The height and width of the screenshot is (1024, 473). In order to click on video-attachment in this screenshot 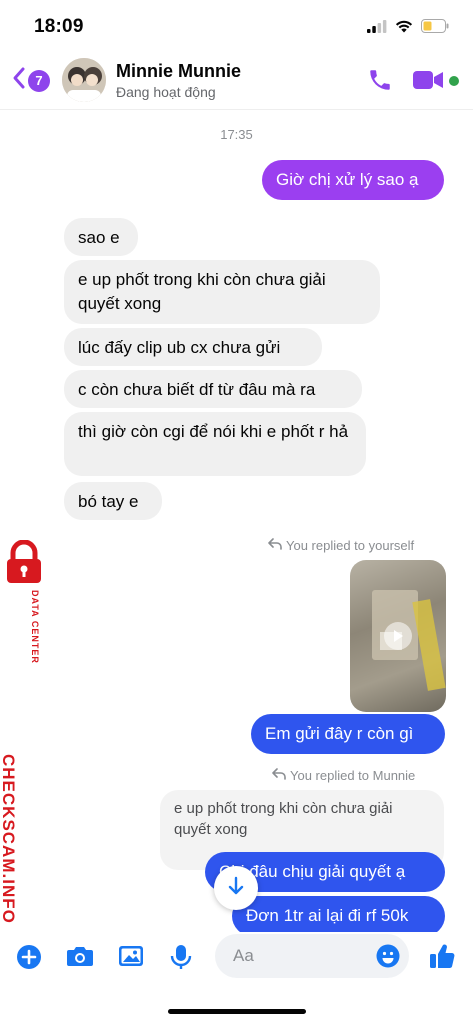, I will do `click(398, 636)`.